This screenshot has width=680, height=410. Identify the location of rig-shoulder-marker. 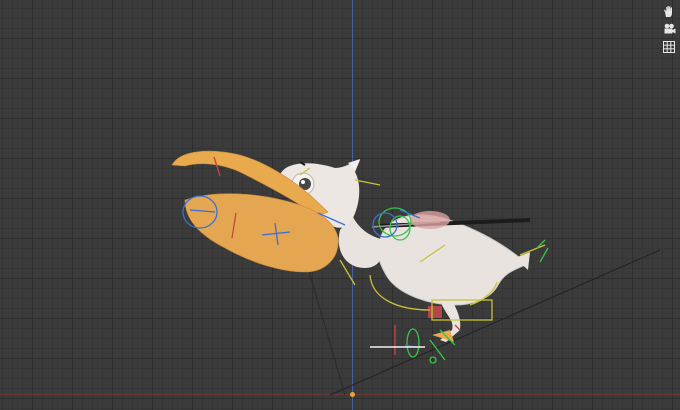
(430, 220).